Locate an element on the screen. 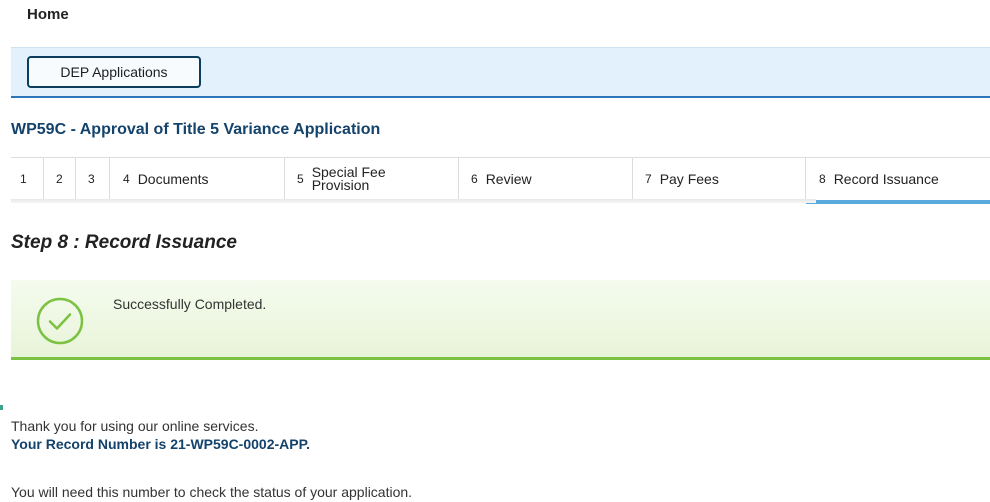  step-heading: Step 8 : Record Issuance is located at coordinates (124, 242).